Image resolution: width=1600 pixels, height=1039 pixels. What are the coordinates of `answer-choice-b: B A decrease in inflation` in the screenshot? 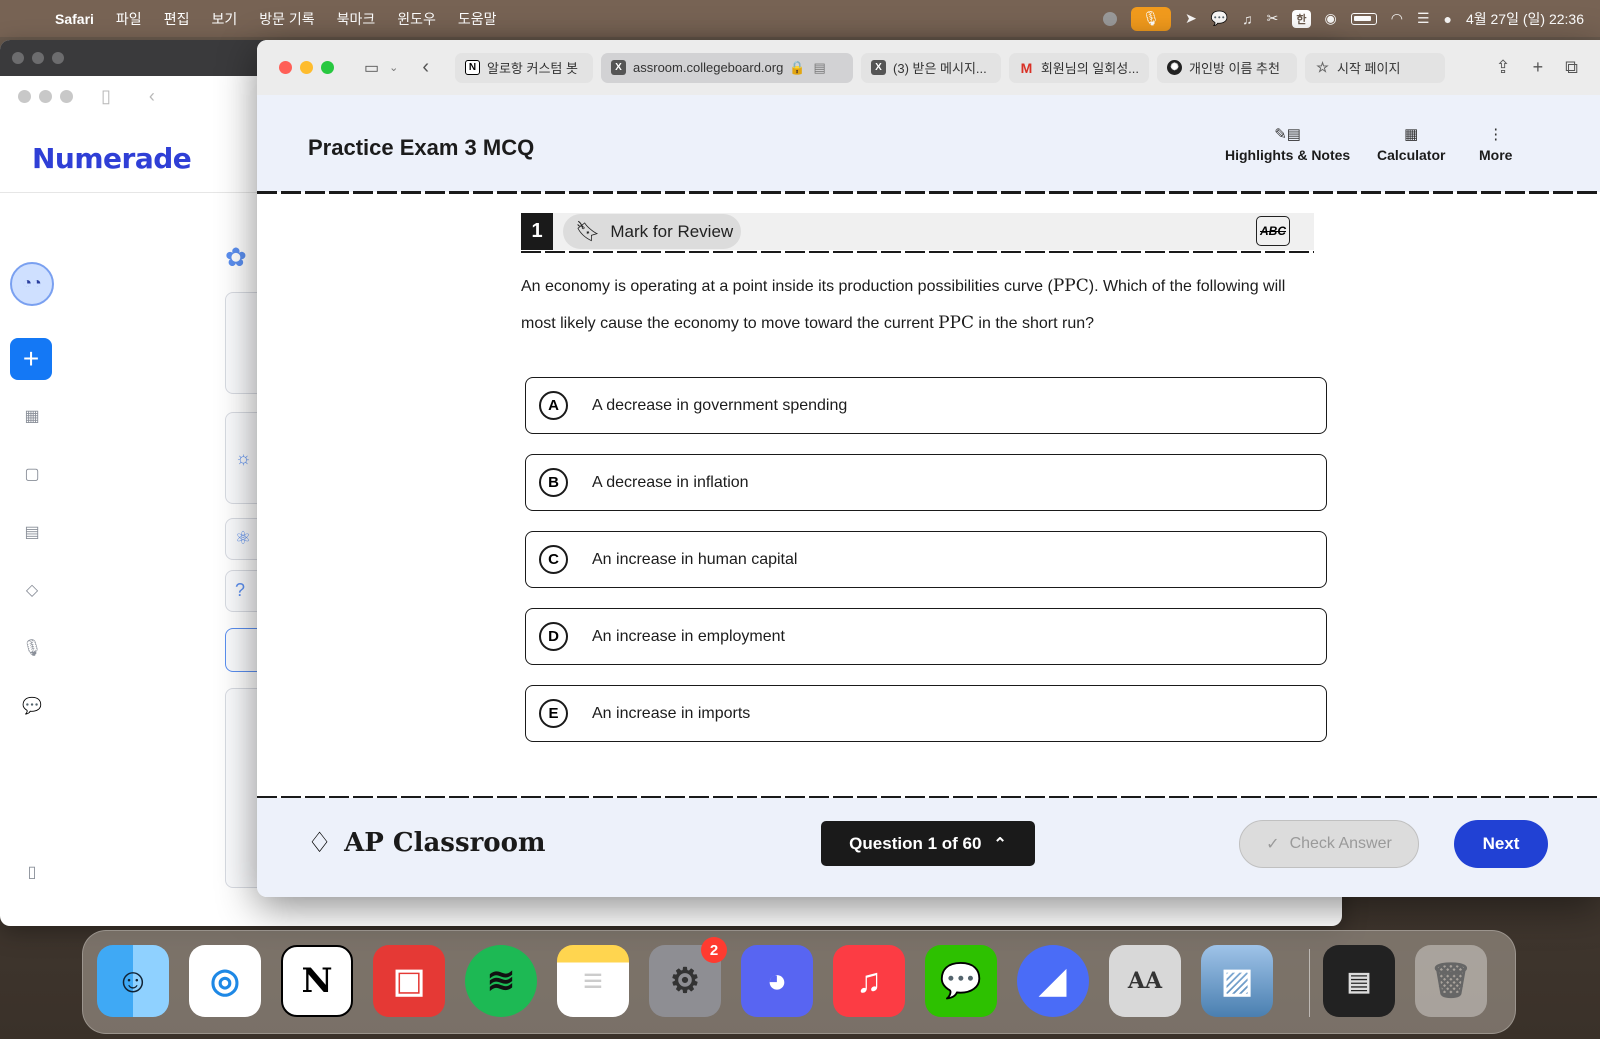 It's located at (926, 482).